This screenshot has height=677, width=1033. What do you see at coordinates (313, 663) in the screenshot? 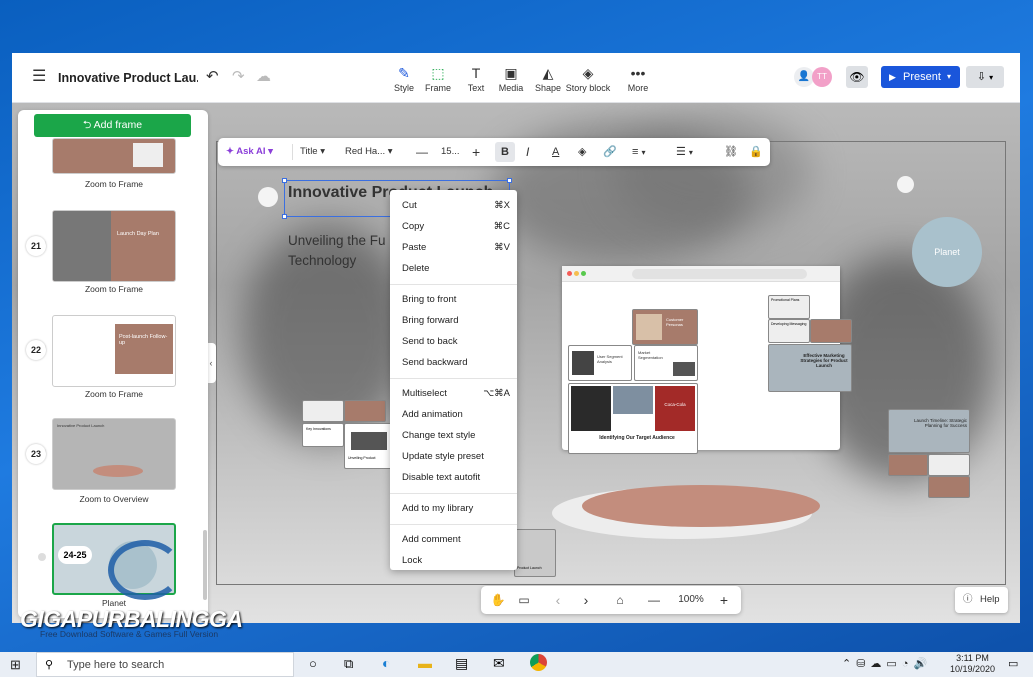
I see `cortana-icon: ○` at bounding box center [313, 663].